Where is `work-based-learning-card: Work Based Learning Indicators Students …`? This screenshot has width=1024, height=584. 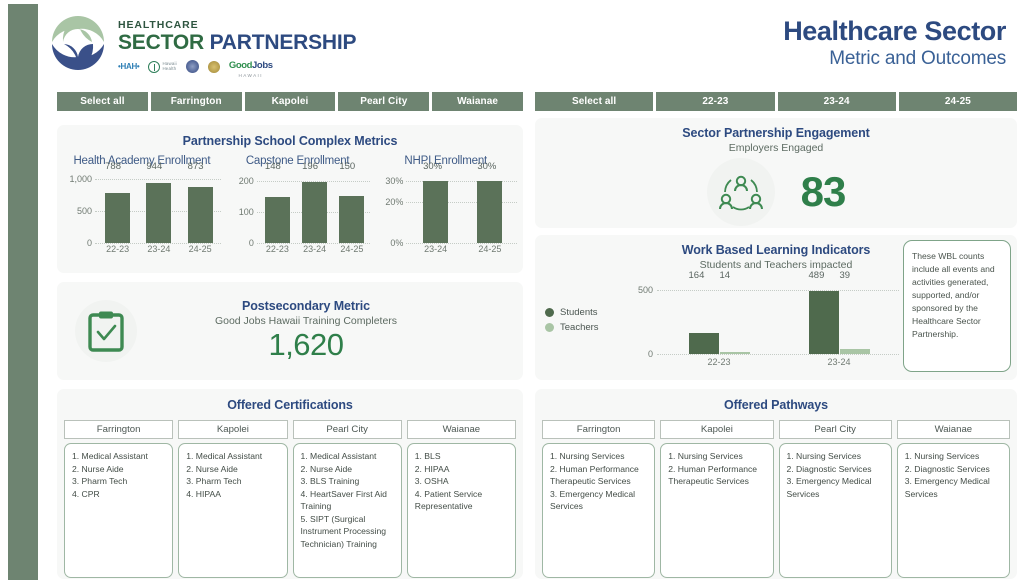
work-based-learning-card: Work Based Learning Indicators Students … is located at coordinates (776, 307).